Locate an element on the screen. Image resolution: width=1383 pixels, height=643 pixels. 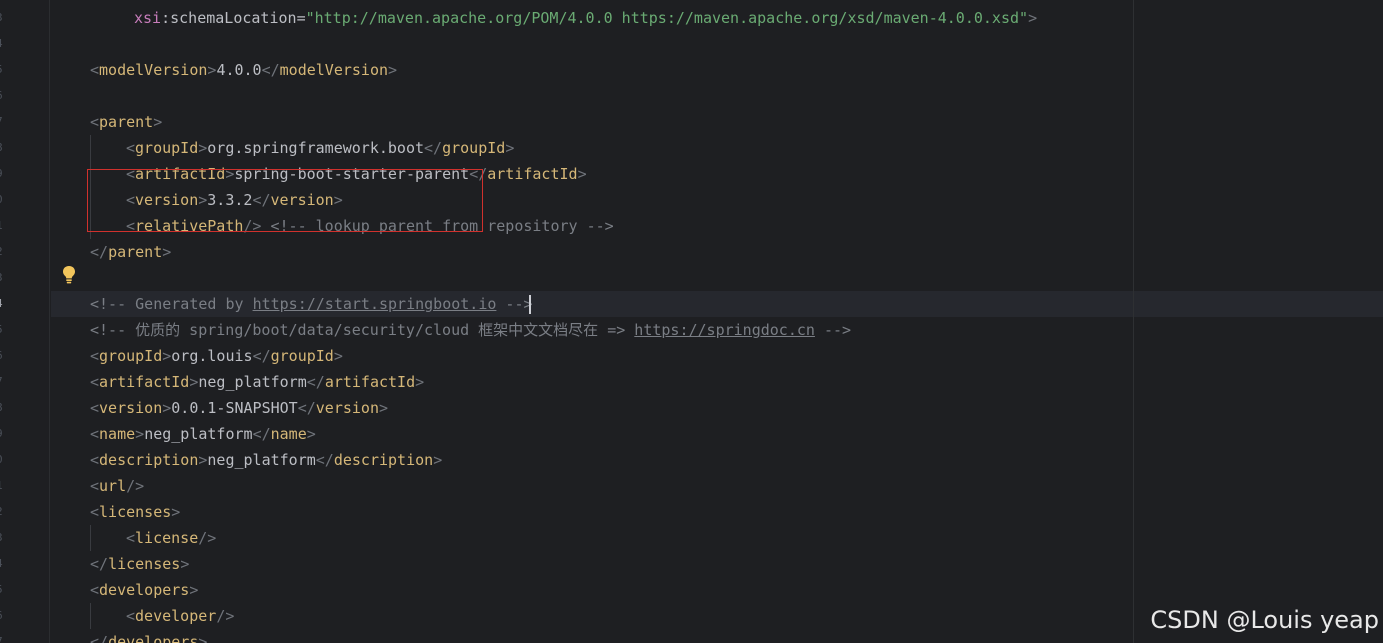
right-margin-guide is located at coordinates (1133, 321).